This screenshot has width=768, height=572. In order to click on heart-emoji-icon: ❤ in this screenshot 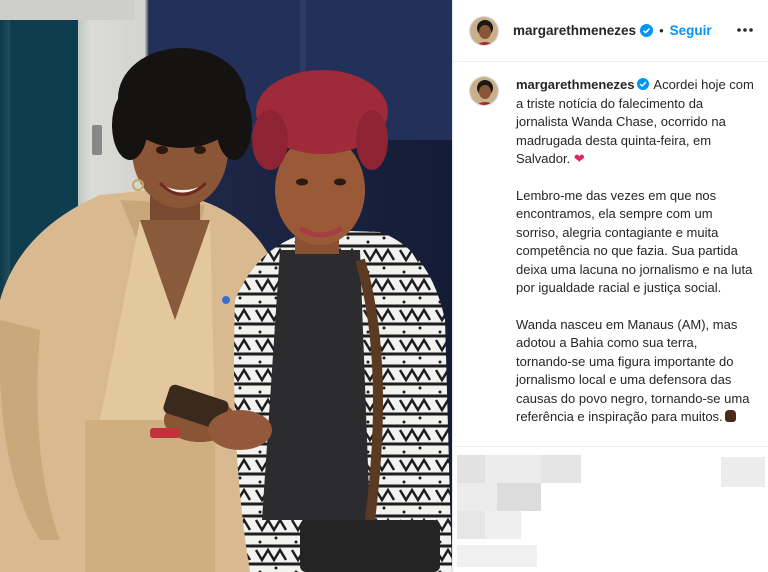, I will do `click(579, 158)`.